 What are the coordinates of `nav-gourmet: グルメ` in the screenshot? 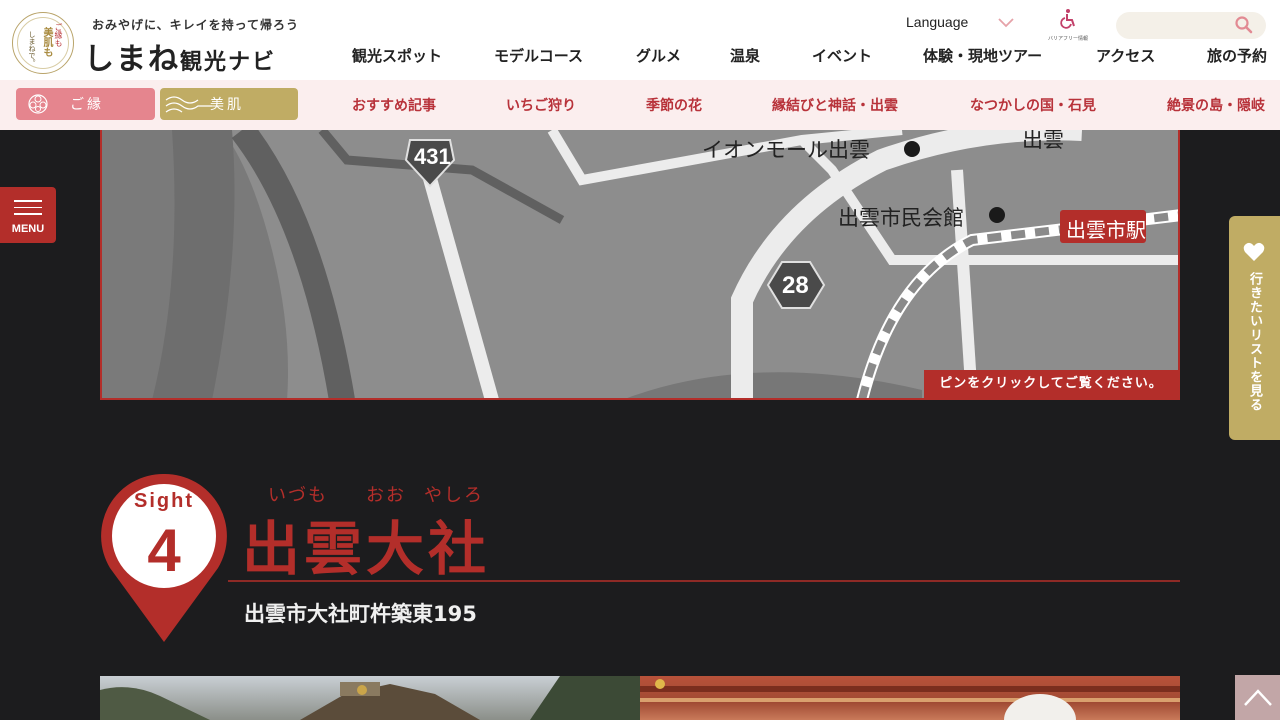 It's located at (658, 55).